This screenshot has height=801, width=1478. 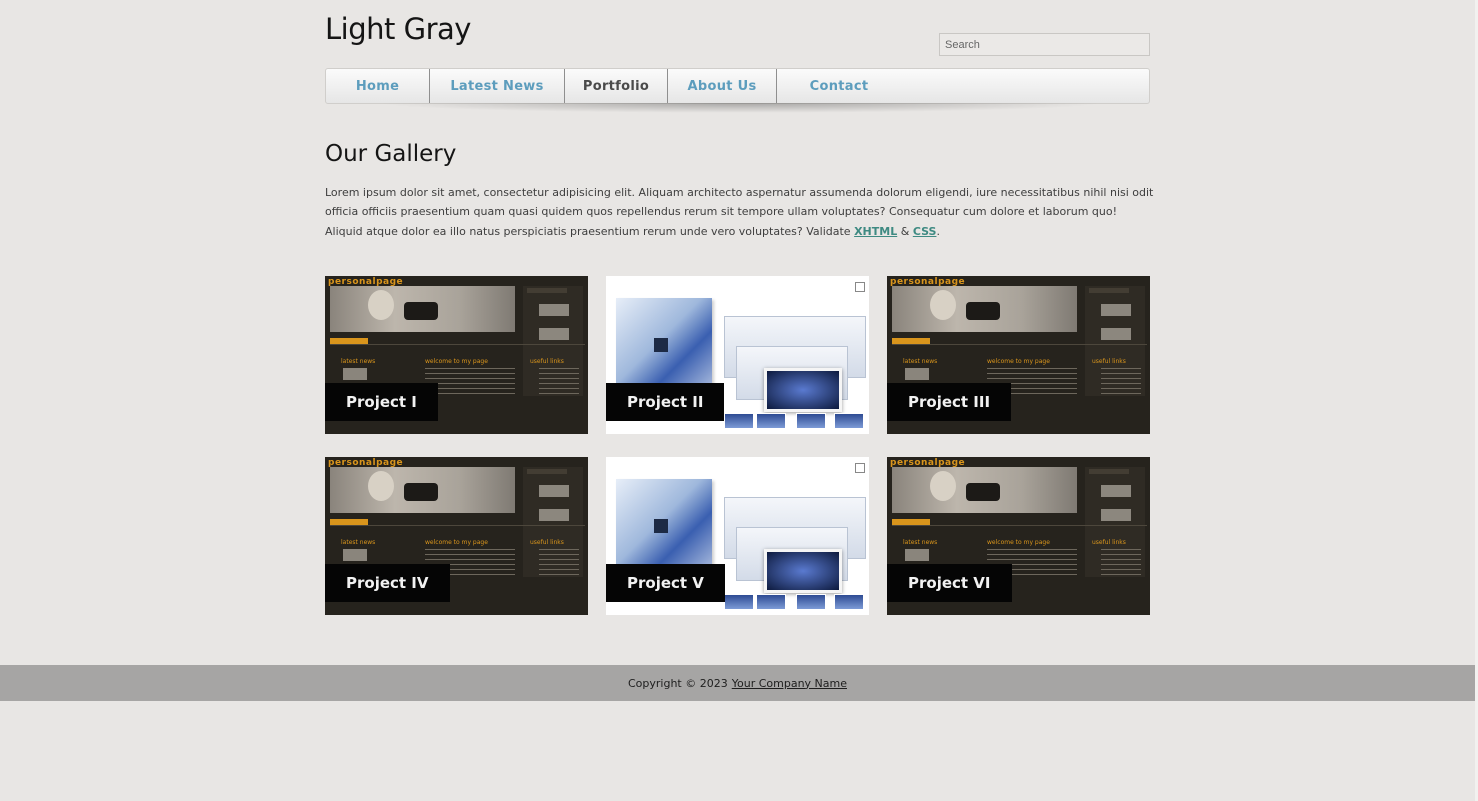 What do you see at coordinates (839, 86) in the screenshot?
I see `nav-item-contact: Contact` at bounding box center [839, 86].